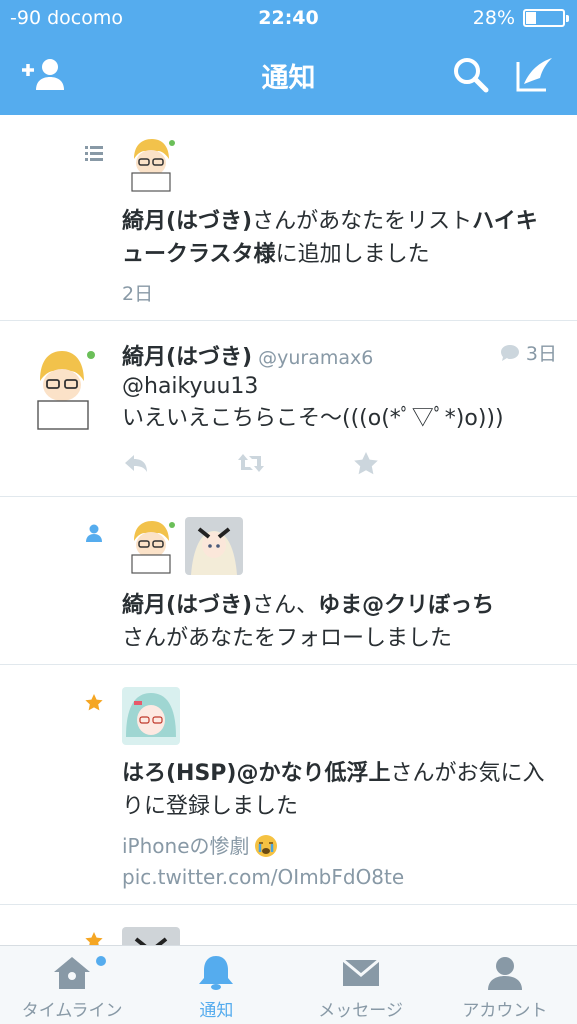 This screenshot has height=1024, width=577. I want to click on tab-label: 通知, so click(216, 1011).